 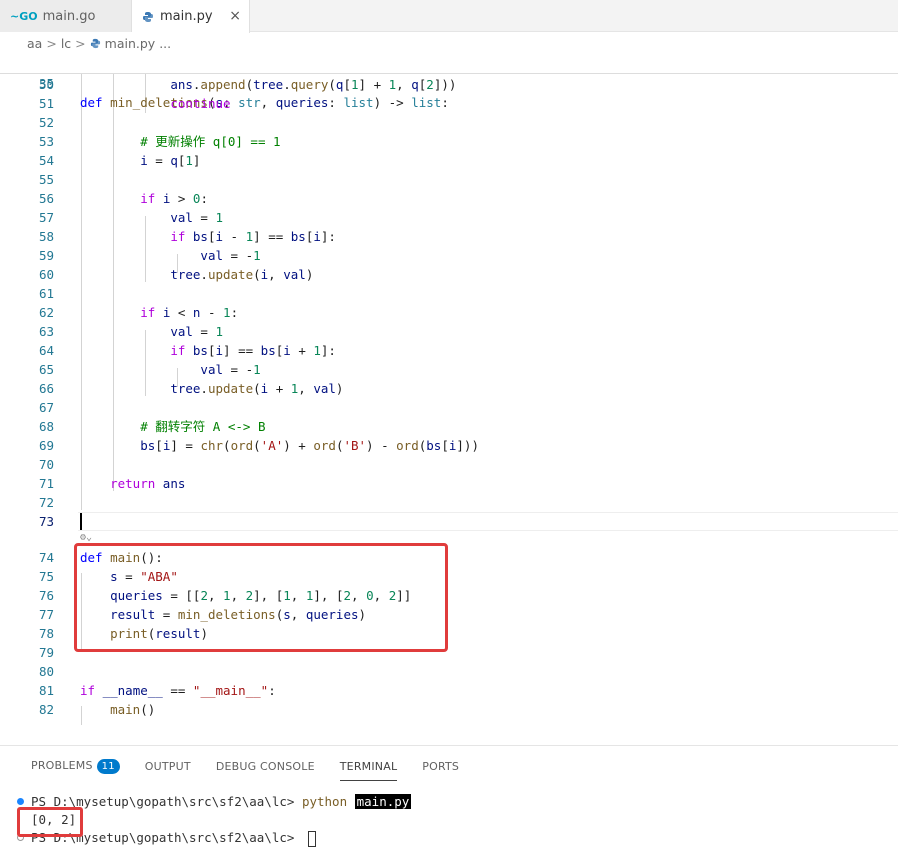 What do you see at coordinates (46, 160) in the screenshot?
I see `line-number: 54` at bounding box center [46, 160].